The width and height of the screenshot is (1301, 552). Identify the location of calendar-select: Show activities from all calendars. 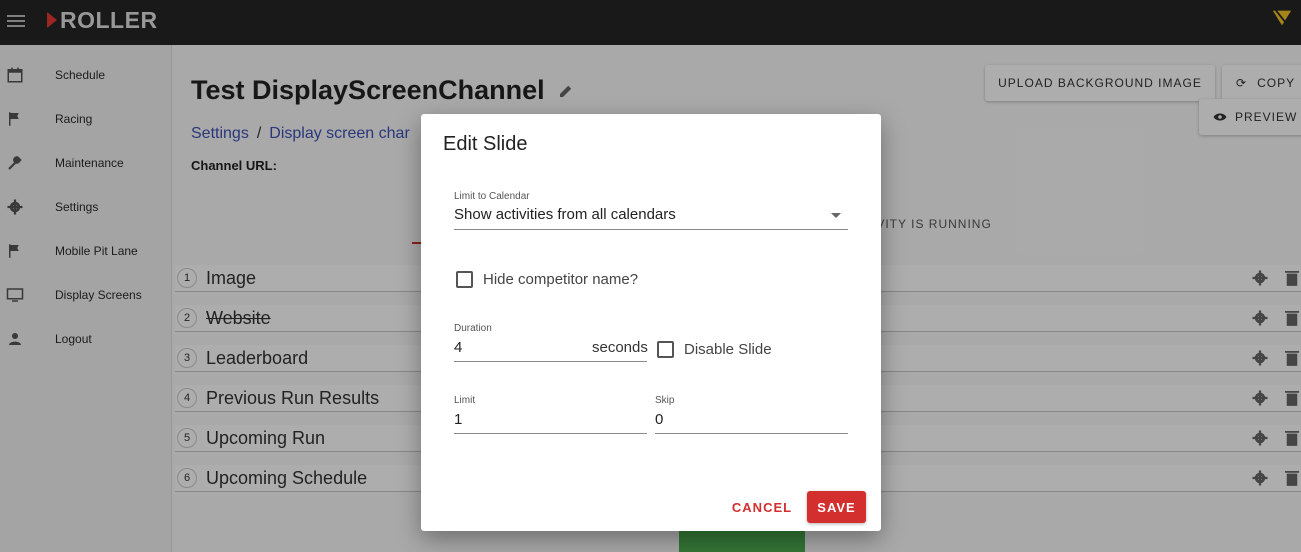
(565, 214).